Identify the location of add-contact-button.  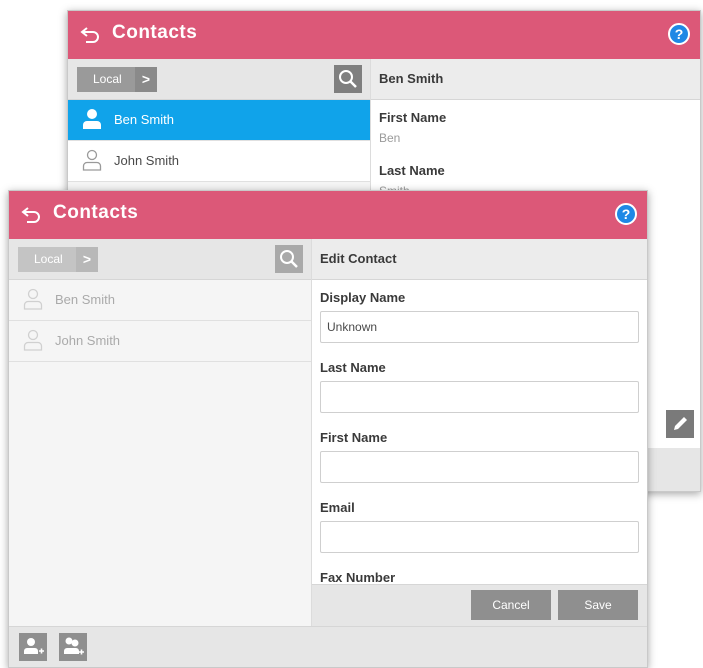
(33, 647).